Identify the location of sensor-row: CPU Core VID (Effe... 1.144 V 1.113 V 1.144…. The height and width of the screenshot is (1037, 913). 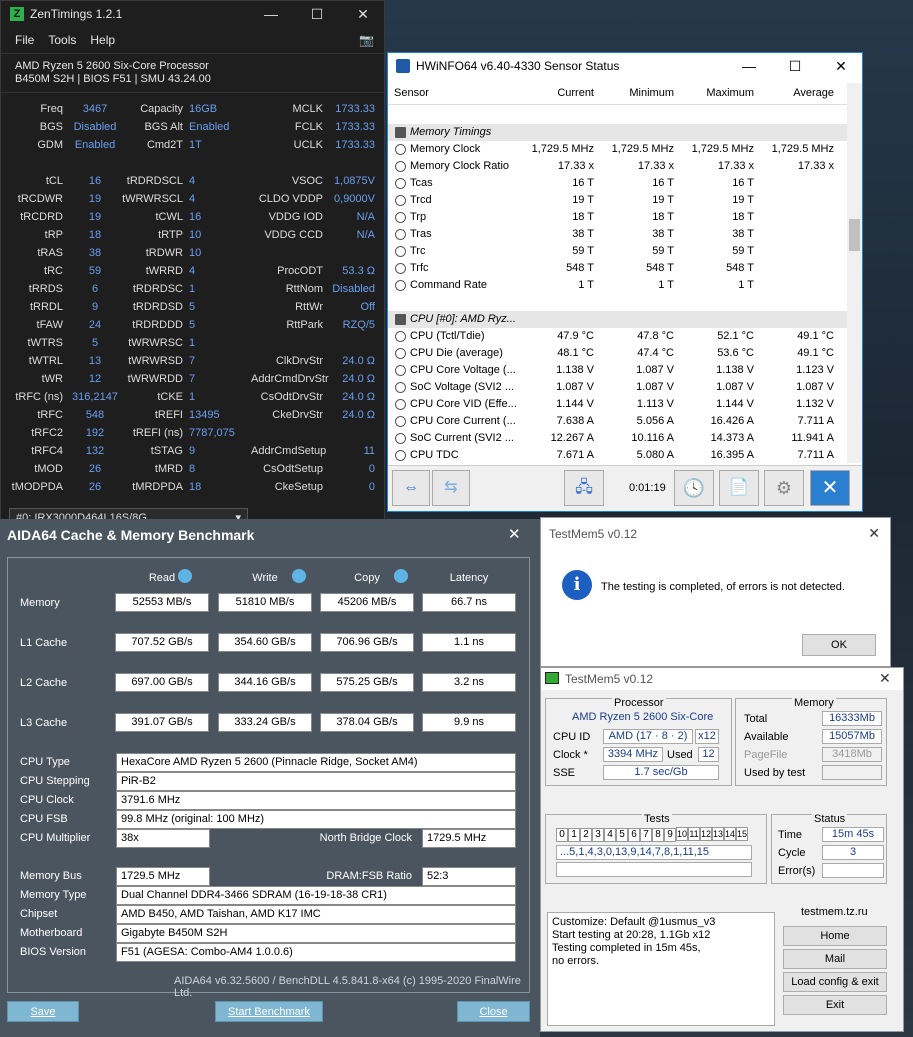
(618, 404).